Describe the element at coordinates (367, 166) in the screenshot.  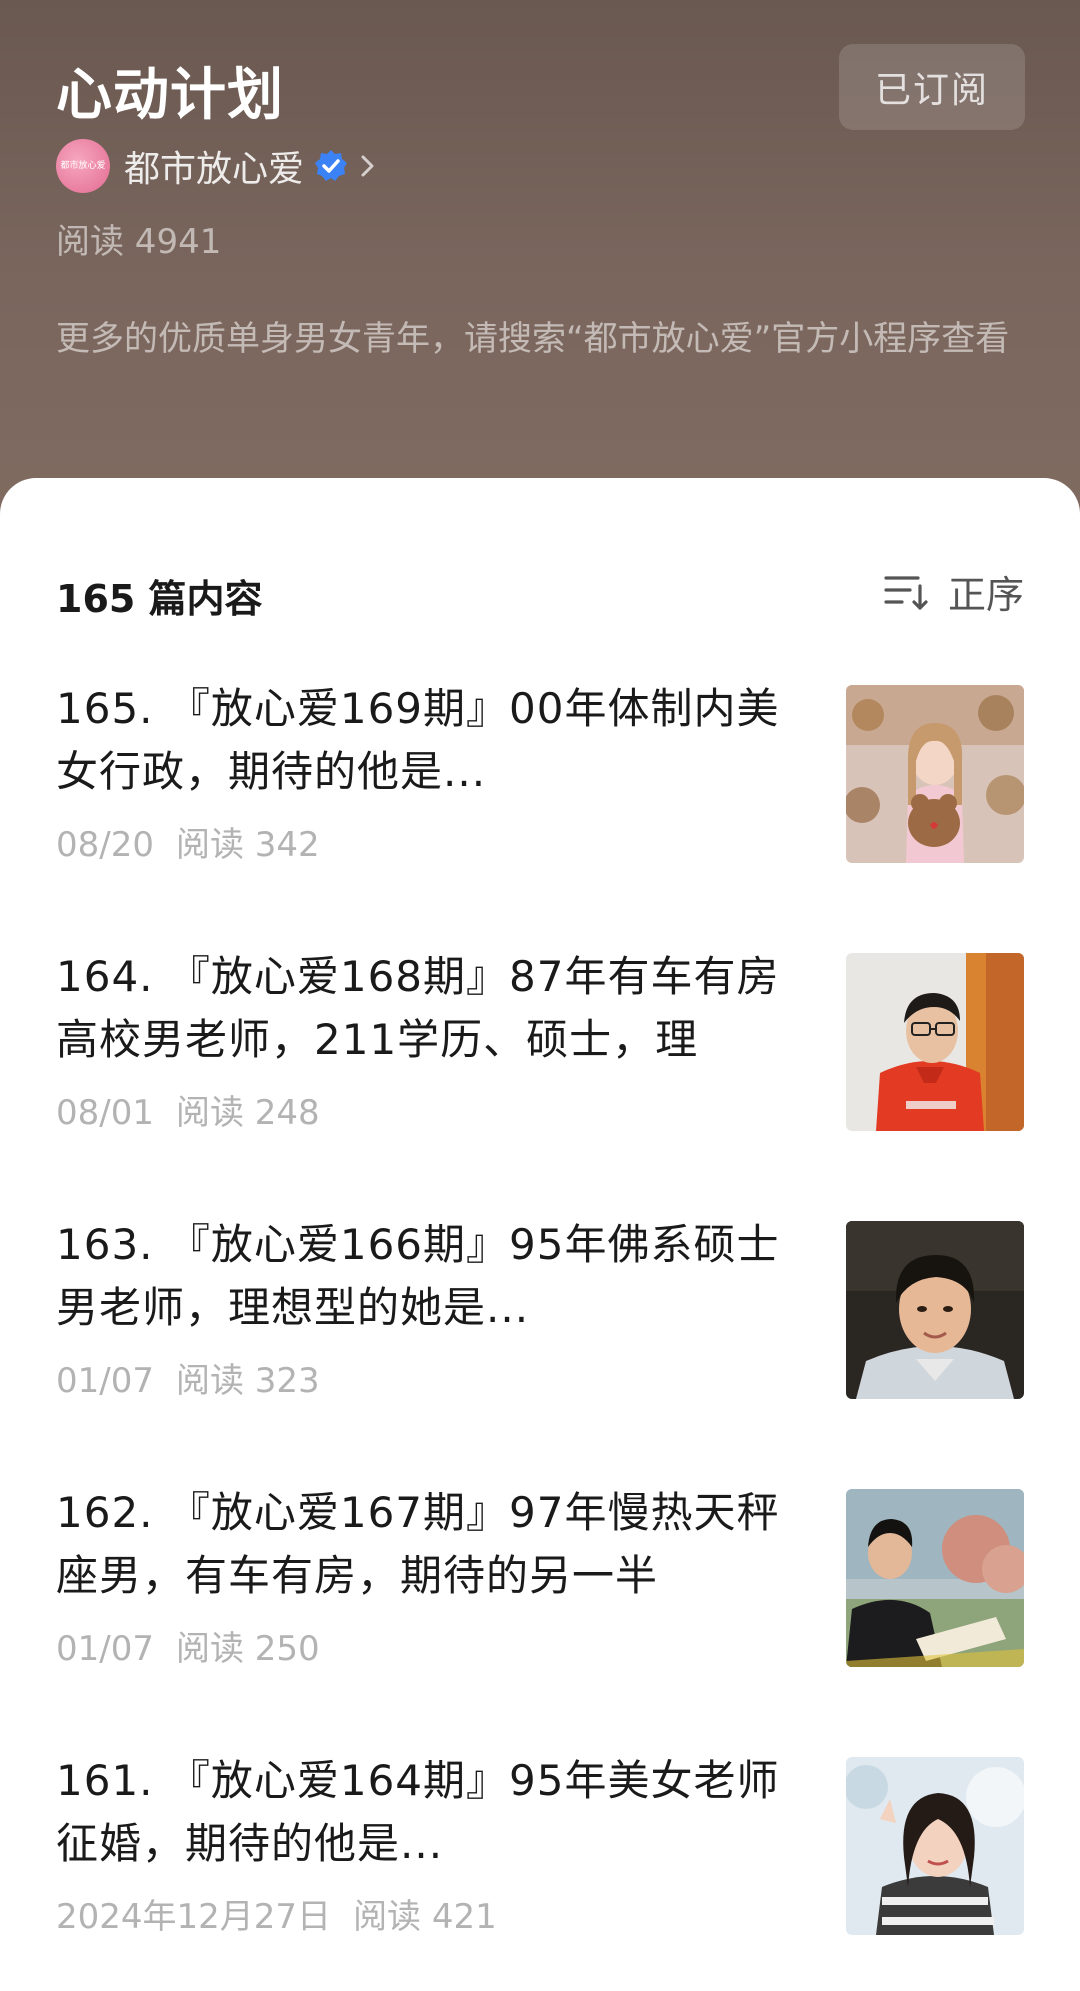
I see `chevron-right-icon` at that location.